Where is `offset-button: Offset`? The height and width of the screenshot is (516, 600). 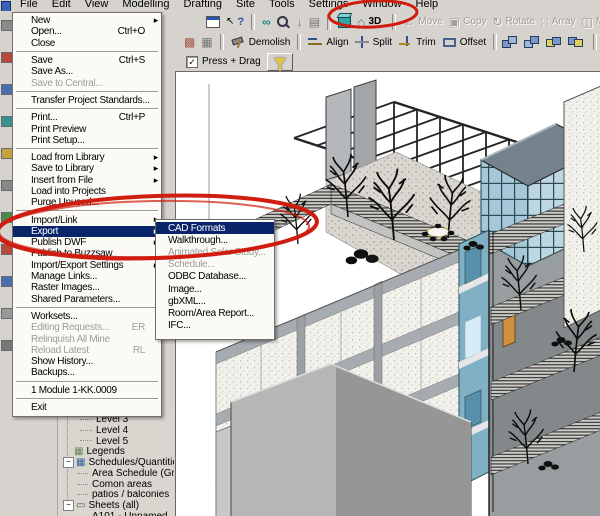
offset-button: Offset is located at coordinates (464, 42).